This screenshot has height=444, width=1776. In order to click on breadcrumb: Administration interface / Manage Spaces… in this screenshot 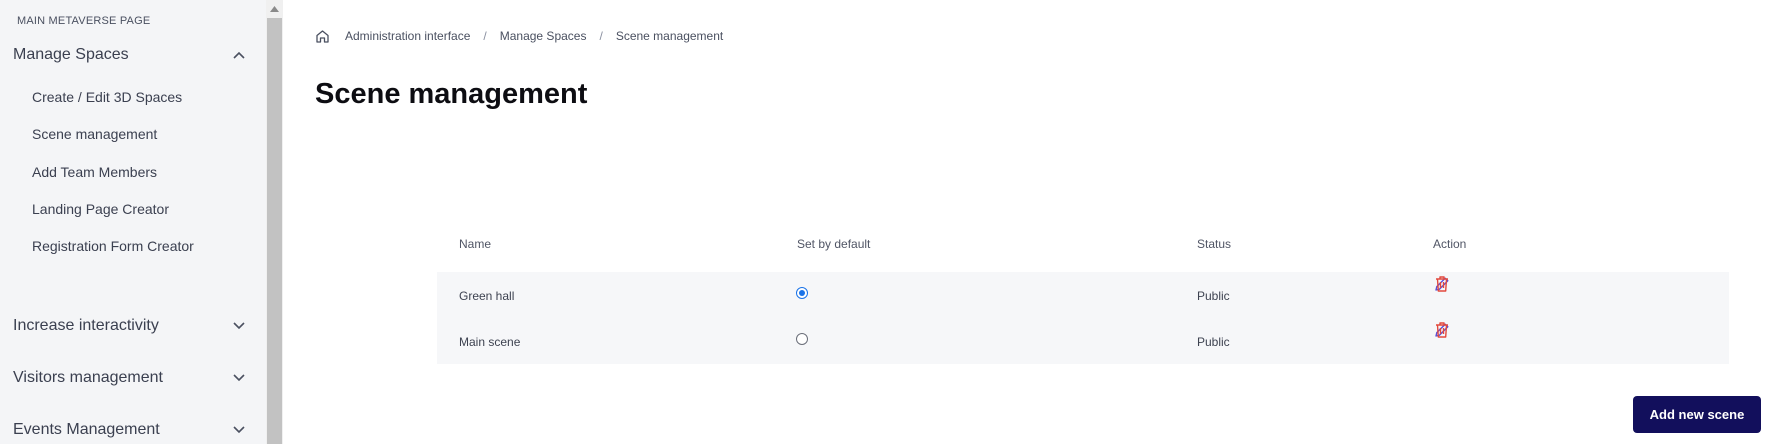, I will do `click(519, 36)`.